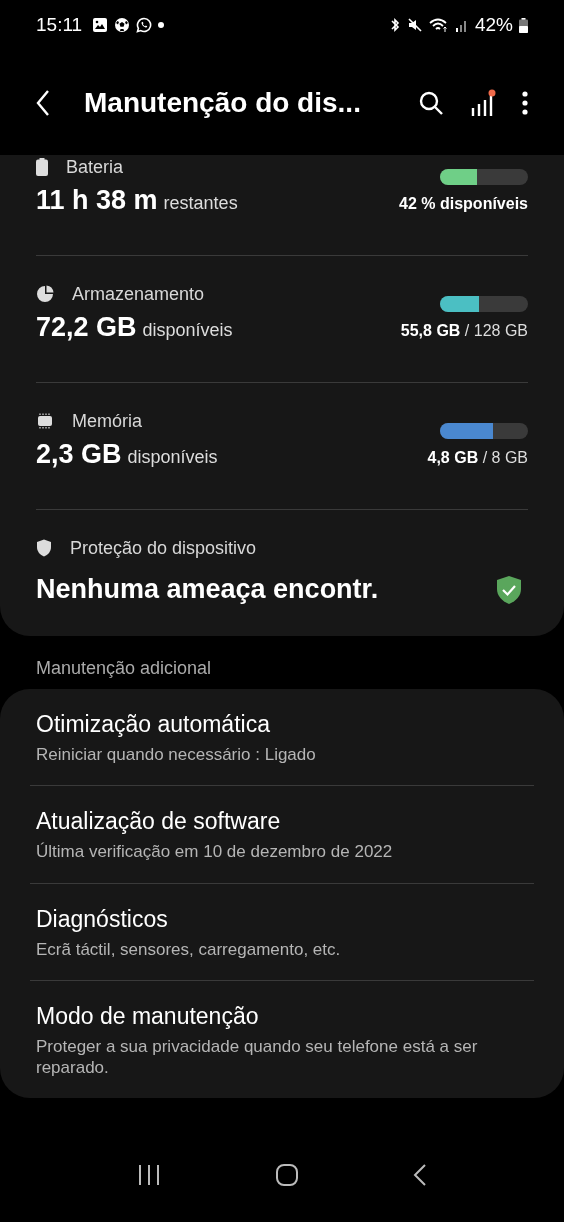  Describe the element at coordinates (148, 1016) in the screenshot. I see `item-title: Modo de manutenção` at that location.